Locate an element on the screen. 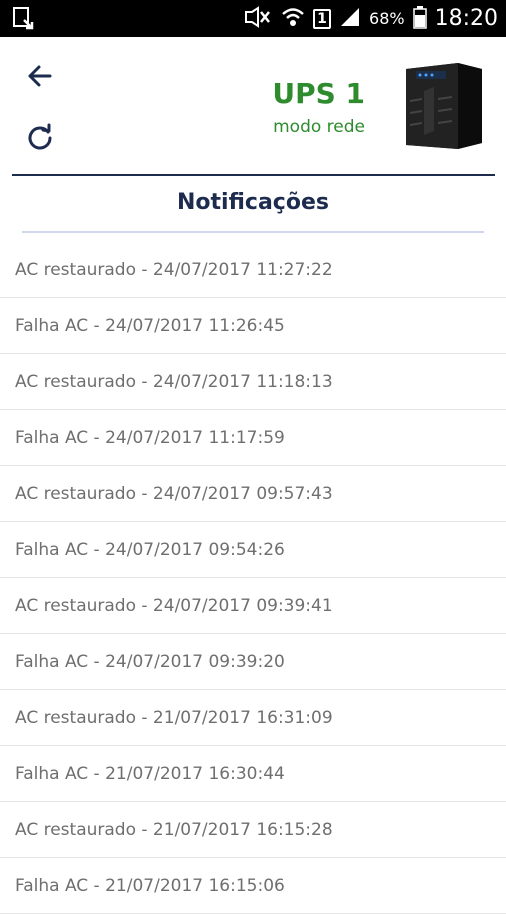 The height and width of the screenshot is (914, 506). battery-percentage: 68% is located at coordinates (387, 18).